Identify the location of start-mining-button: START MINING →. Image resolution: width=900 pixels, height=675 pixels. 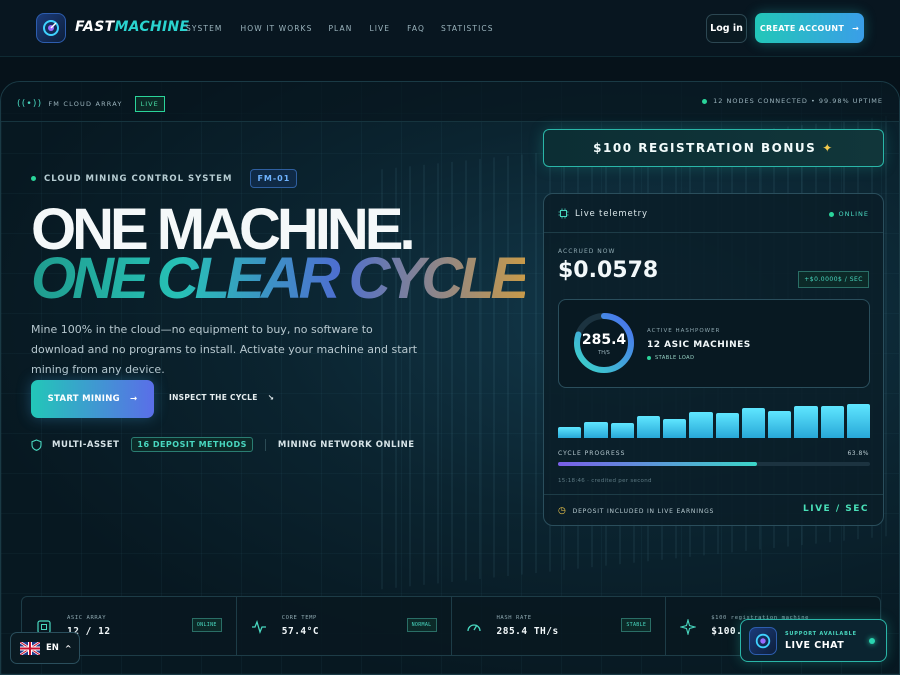
(92, 399).